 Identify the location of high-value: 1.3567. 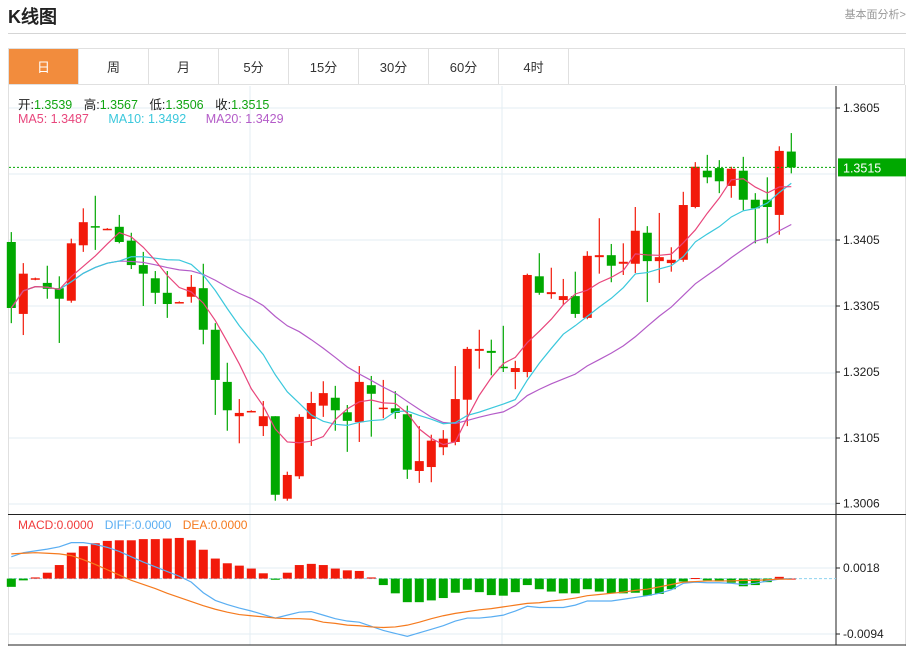
(118, 105).